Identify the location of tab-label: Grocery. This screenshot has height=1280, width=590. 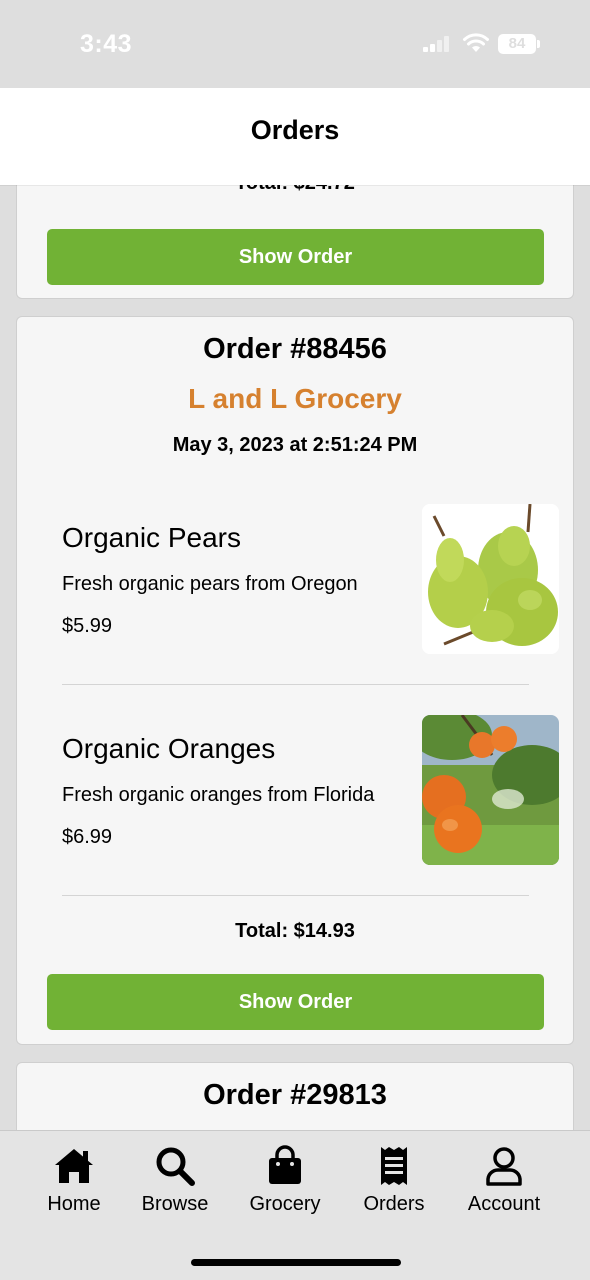
(285, 1204).